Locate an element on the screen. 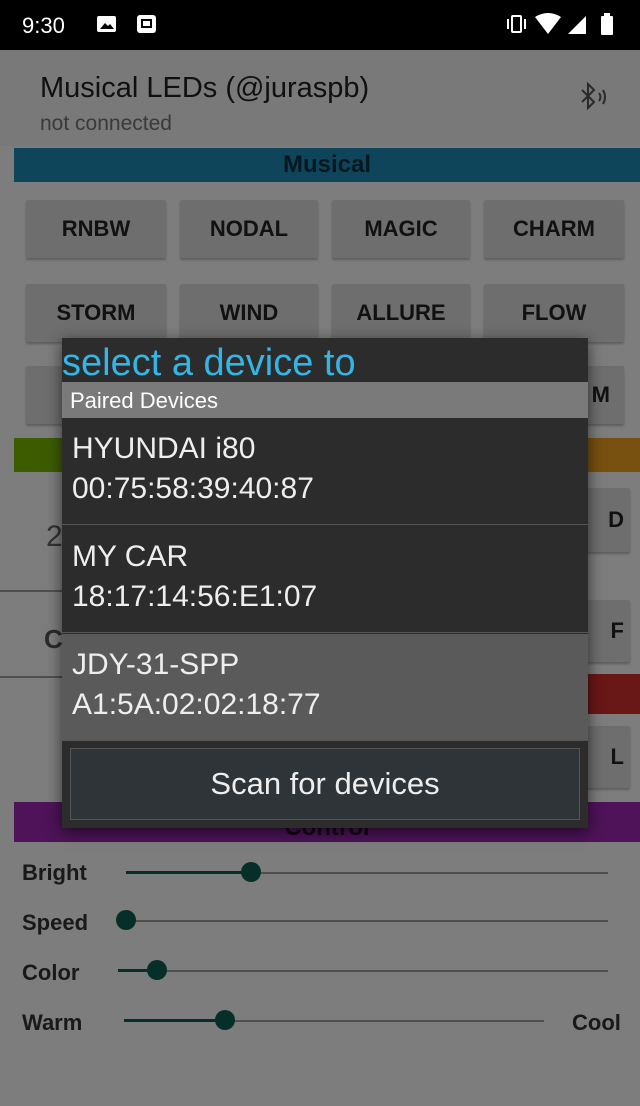 This screenshot has height=1106, width=640. battery-icon is located at coordinates (607, 24).